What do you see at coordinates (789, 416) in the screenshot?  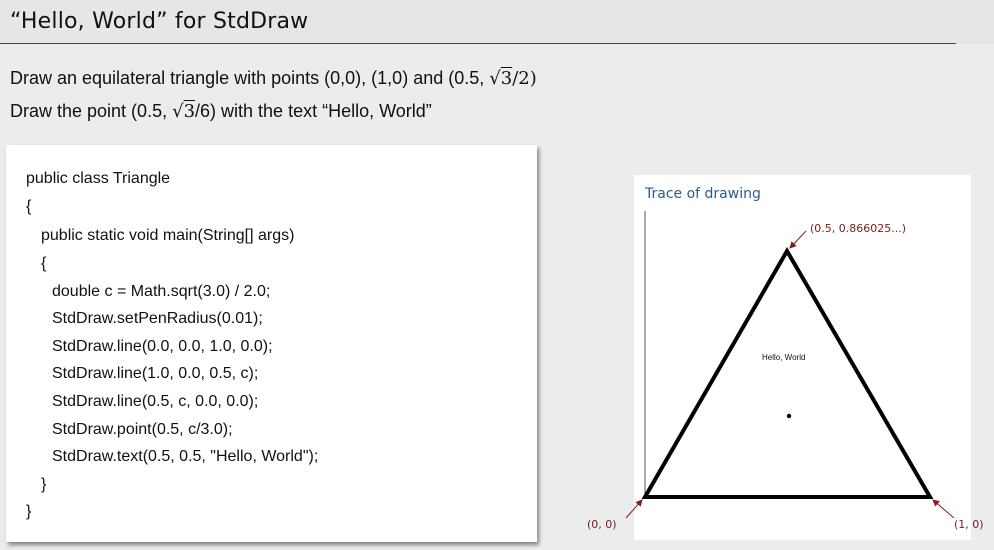 I see `triangle-center-point` at bounding box center [789, 416].